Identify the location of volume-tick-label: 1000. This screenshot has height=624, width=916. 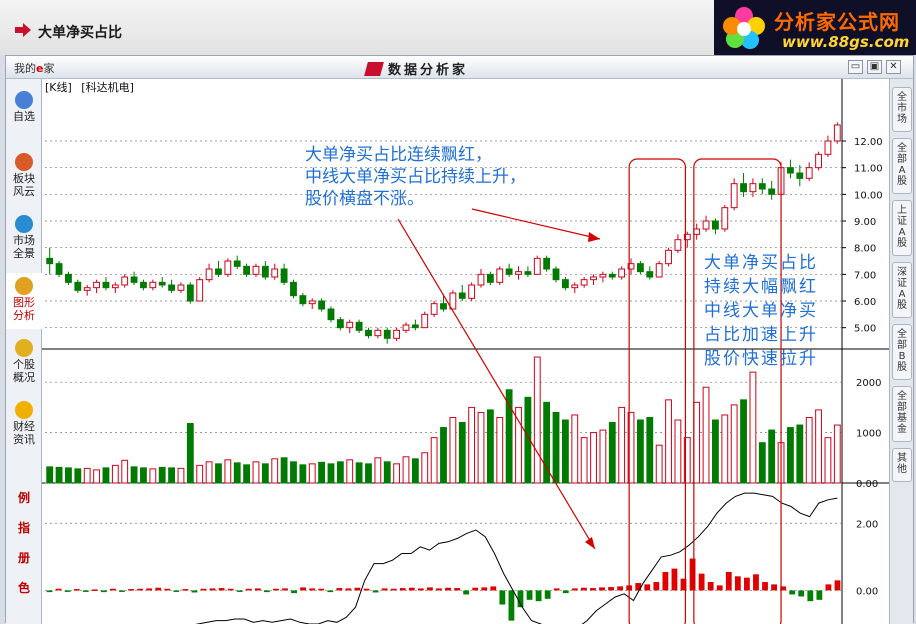
(868, 434).